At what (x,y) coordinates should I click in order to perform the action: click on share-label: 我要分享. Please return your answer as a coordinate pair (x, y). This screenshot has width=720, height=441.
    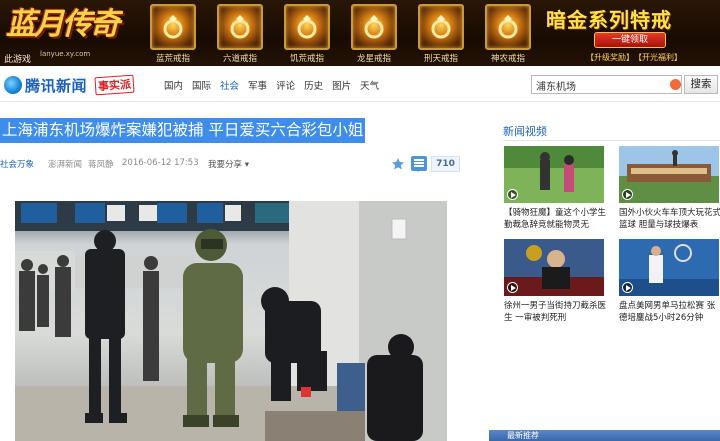
    Looking at the image, I should click on (225, 165).